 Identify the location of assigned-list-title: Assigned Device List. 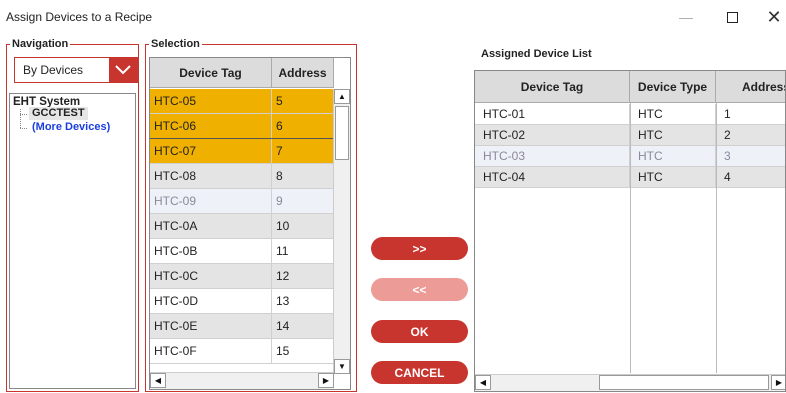
(536, 54).